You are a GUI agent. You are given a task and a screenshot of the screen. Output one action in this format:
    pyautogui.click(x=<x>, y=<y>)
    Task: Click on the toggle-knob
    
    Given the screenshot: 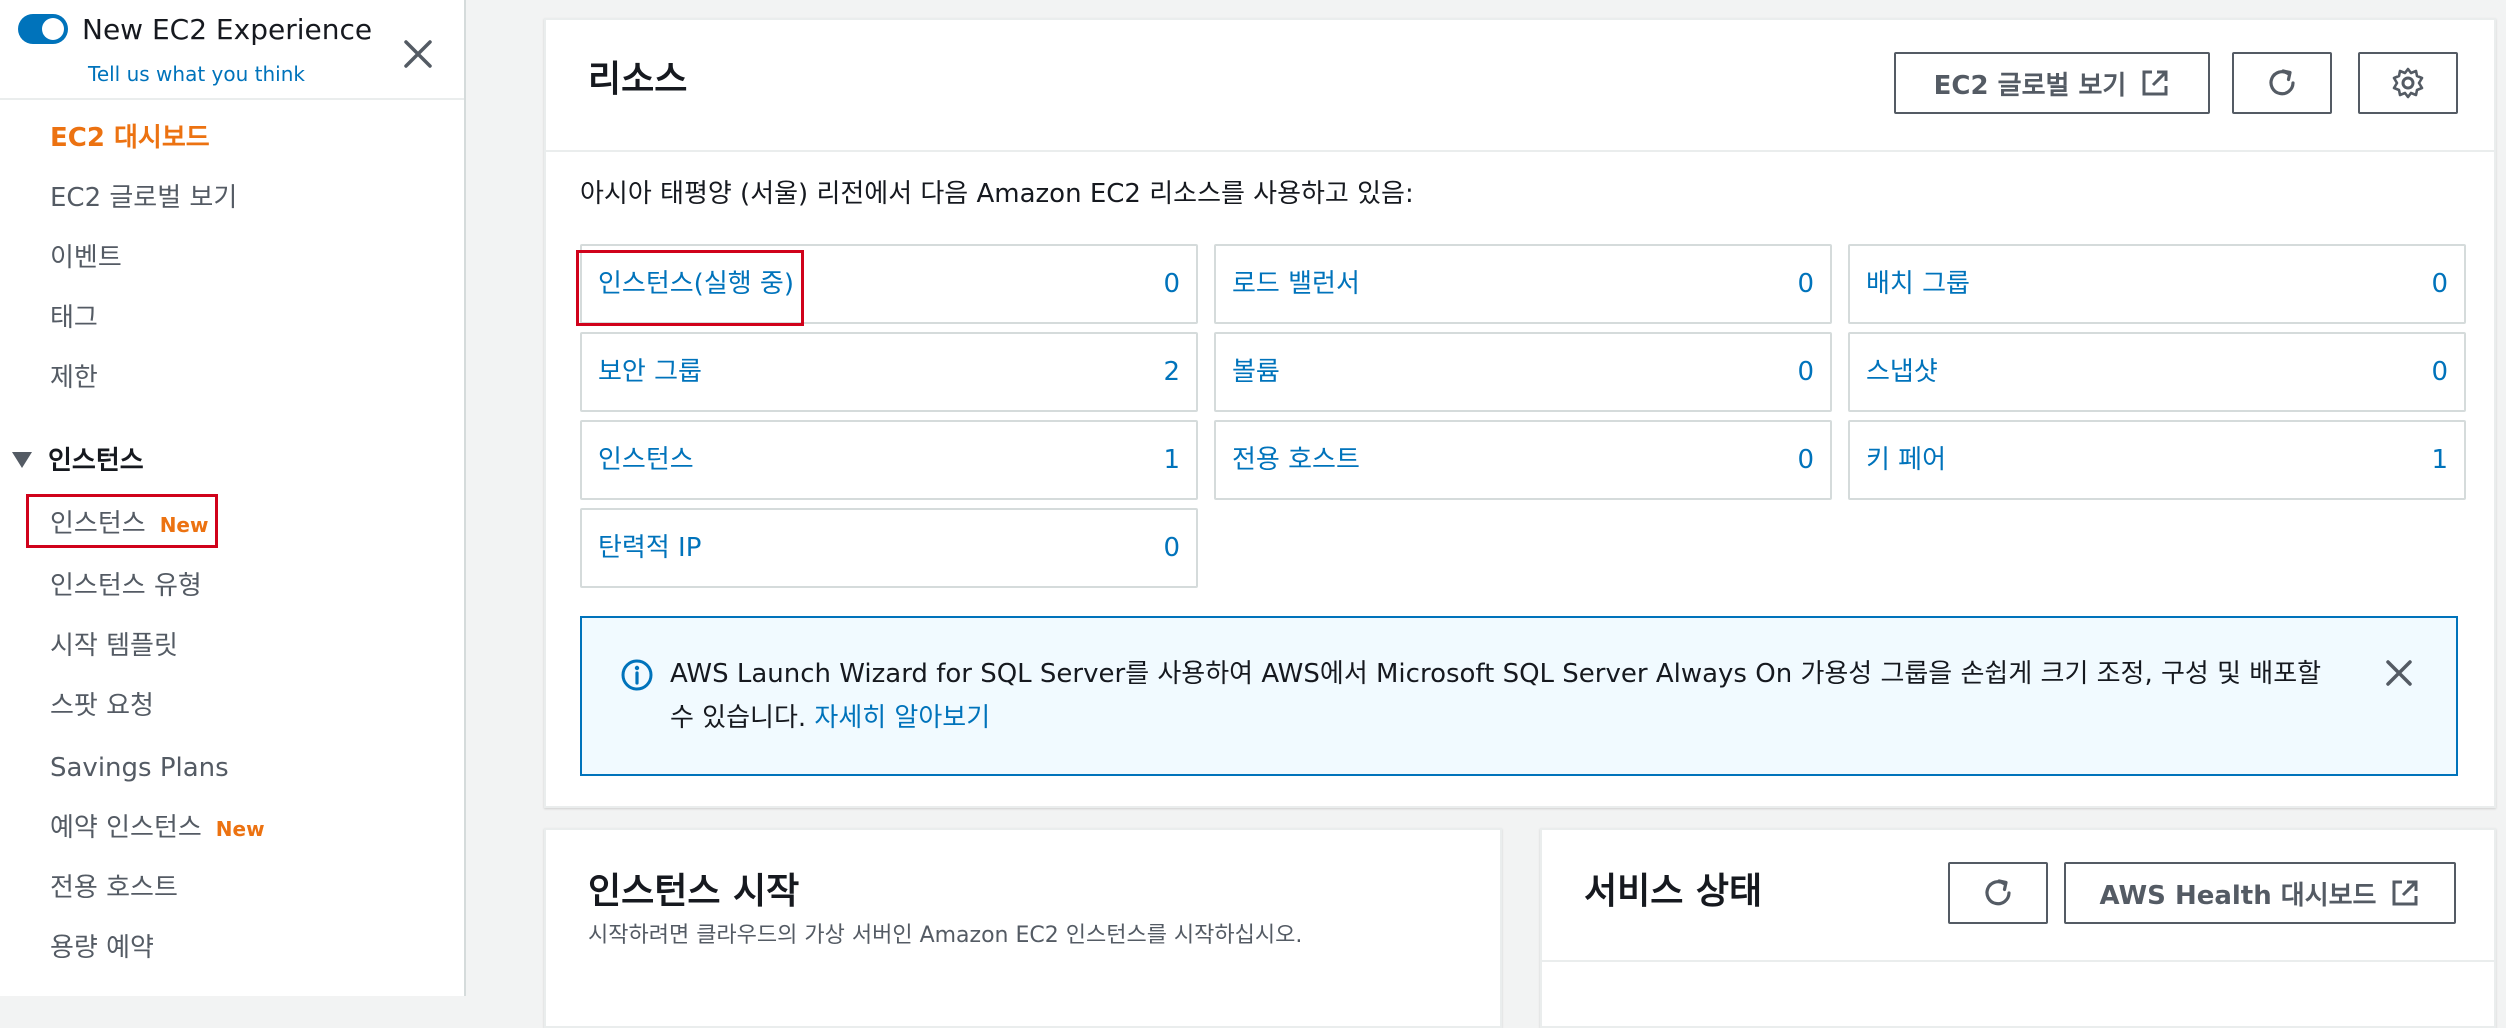 What is the action you would take?
    pyautogui.click(x=53, y=29)
    